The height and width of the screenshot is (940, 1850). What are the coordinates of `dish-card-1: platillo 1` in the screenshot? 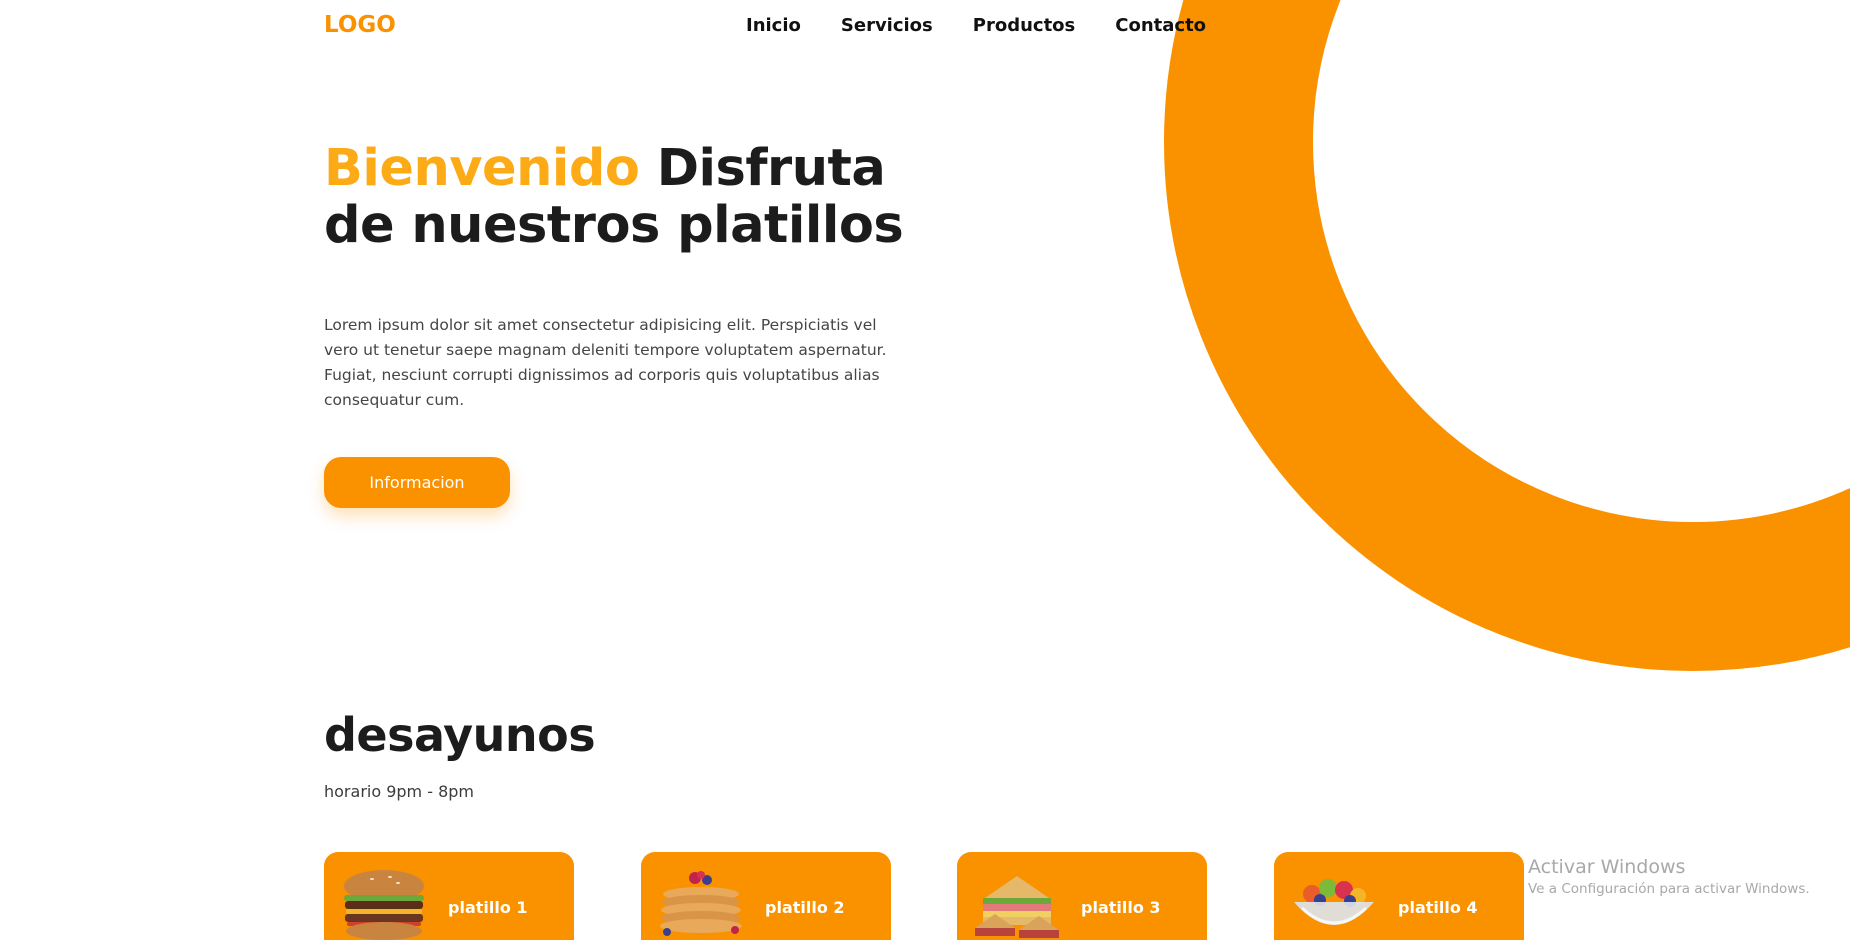 It's located at (449, 896).